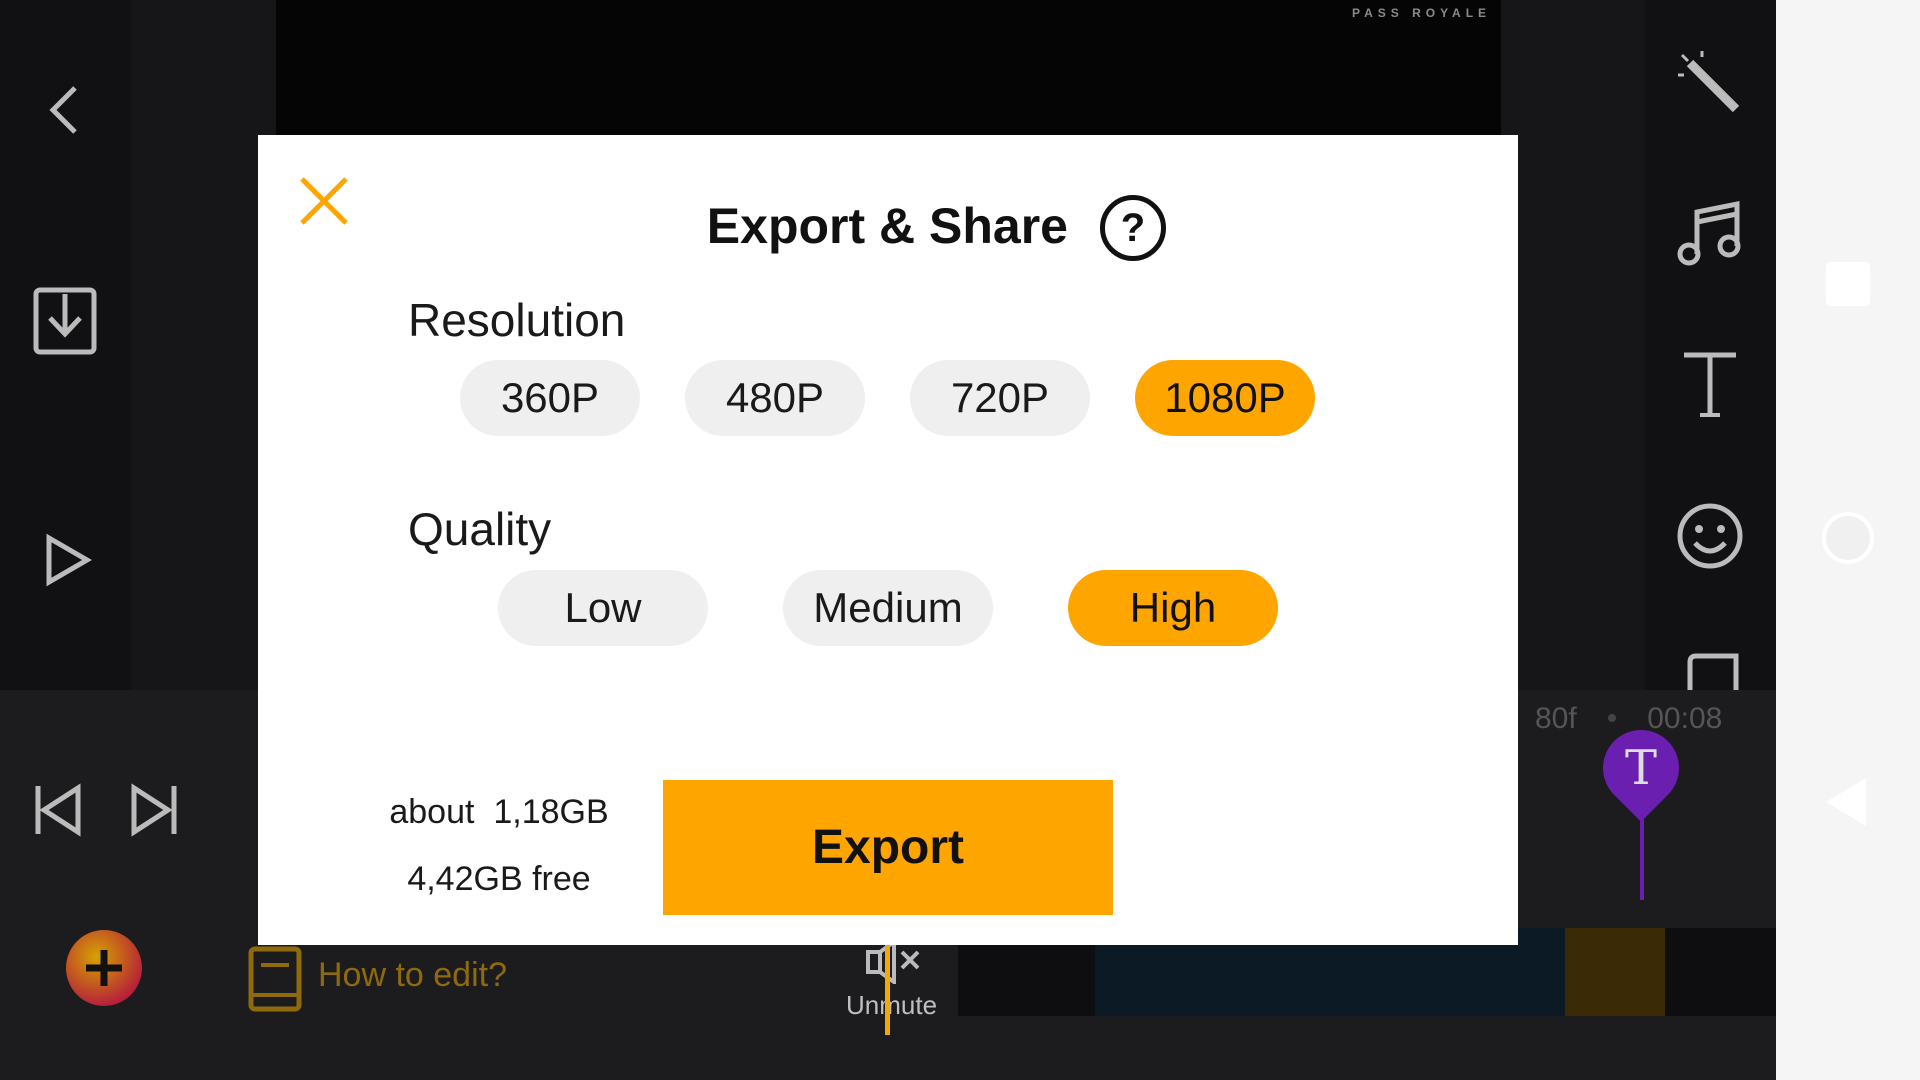 This screenshot has height=1080, width=1920. What do you see at coordinates (888, 847) in the screenshot?
I see `export-button: Export` at bounding box center [888, 847].